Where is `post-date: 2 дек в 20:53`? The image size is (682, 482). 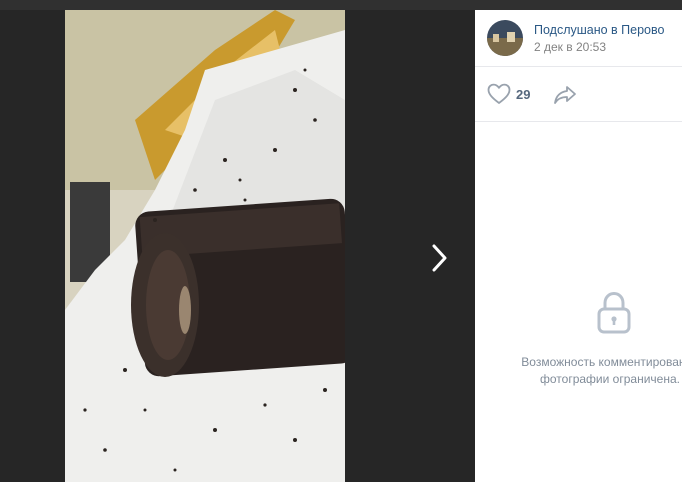
post-date: 2 дек в 20:53 is located at coordinates (570, 47).